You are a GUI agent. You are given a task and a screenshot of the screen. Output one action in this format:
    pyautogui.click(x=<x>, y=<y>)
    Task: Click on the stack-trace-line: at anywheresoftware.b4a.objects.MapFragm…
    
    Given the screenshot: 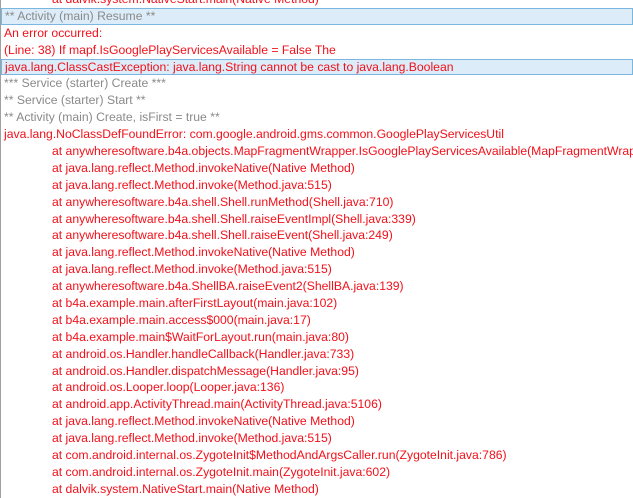 What is the action you would take?
    pyautogui.click(x=317, y=151)
    